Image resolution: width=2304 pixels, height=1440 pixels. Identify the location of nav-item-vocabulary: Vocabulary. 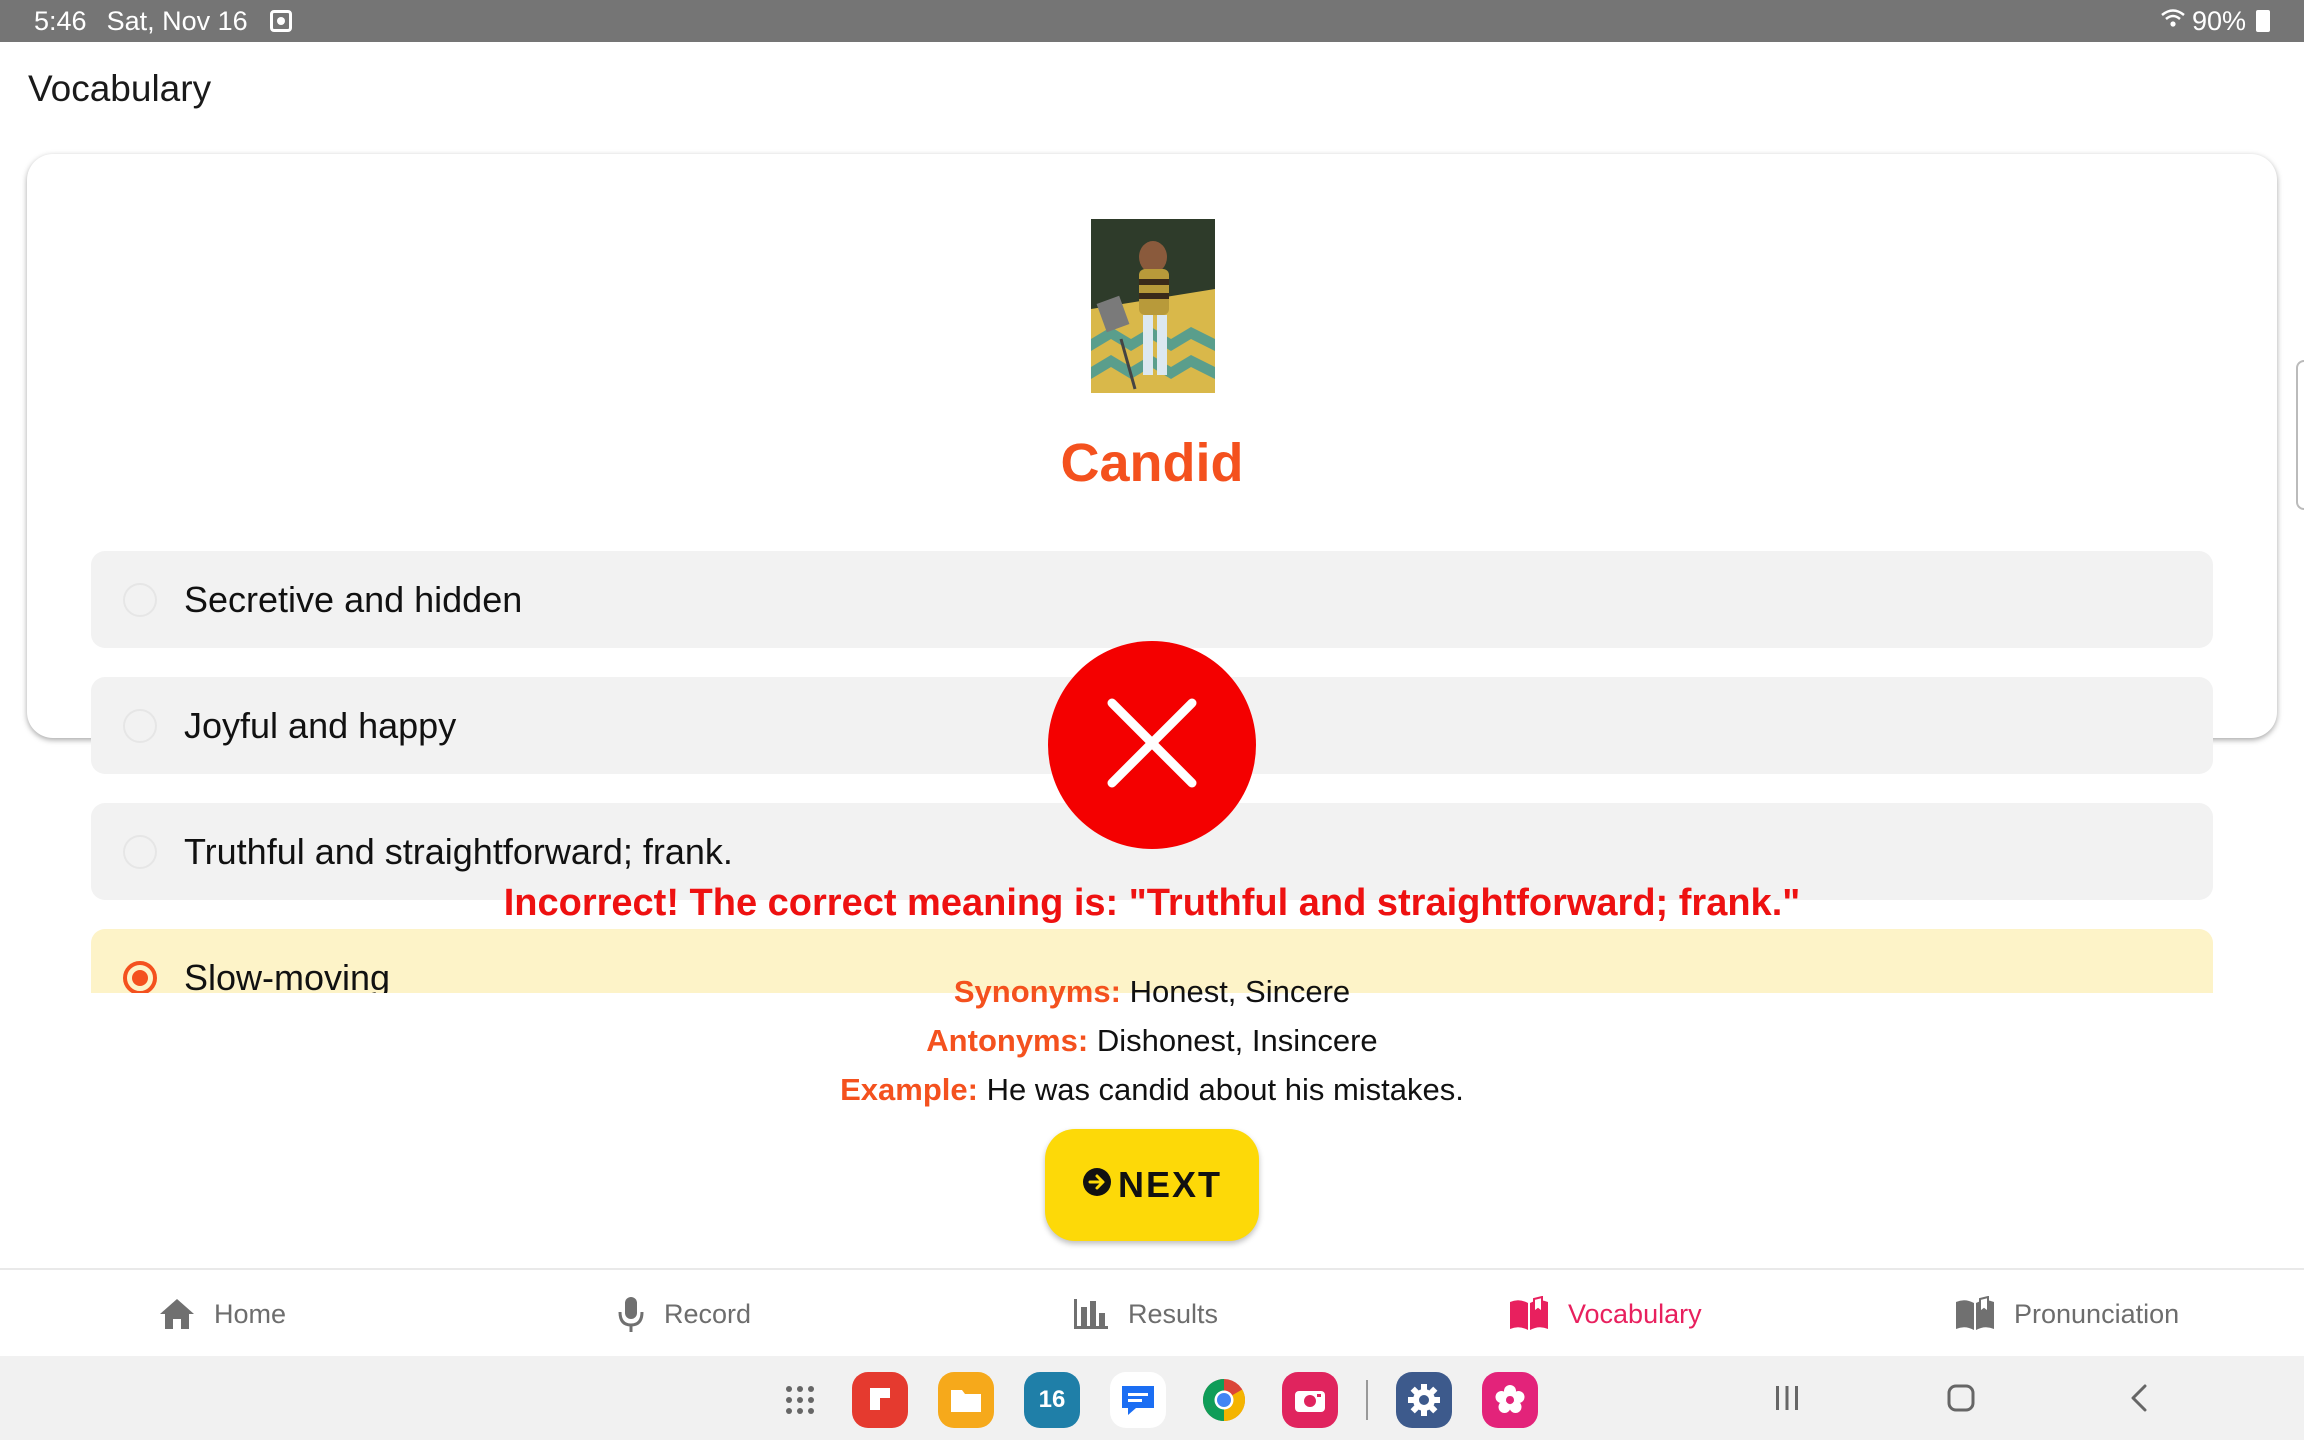
(1605, 1314).